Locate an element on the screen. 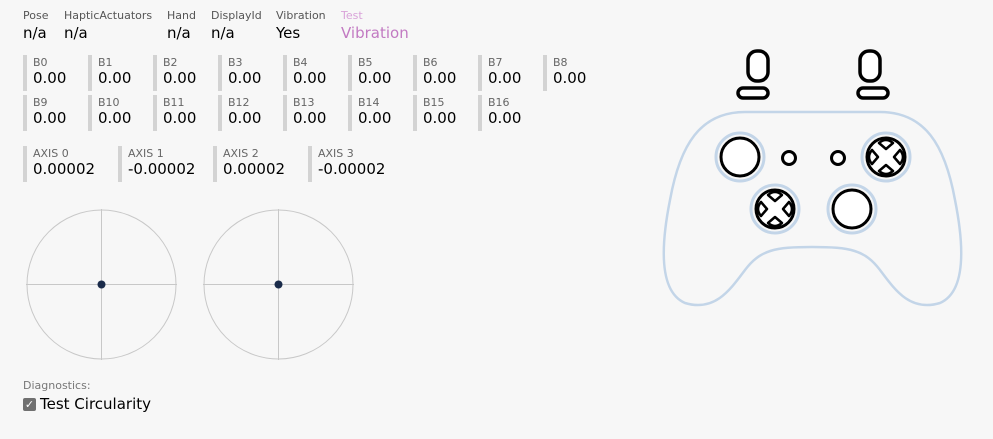  axis-box-3: AXIS 3 -0.00002 is located at coordinates (346, 164).